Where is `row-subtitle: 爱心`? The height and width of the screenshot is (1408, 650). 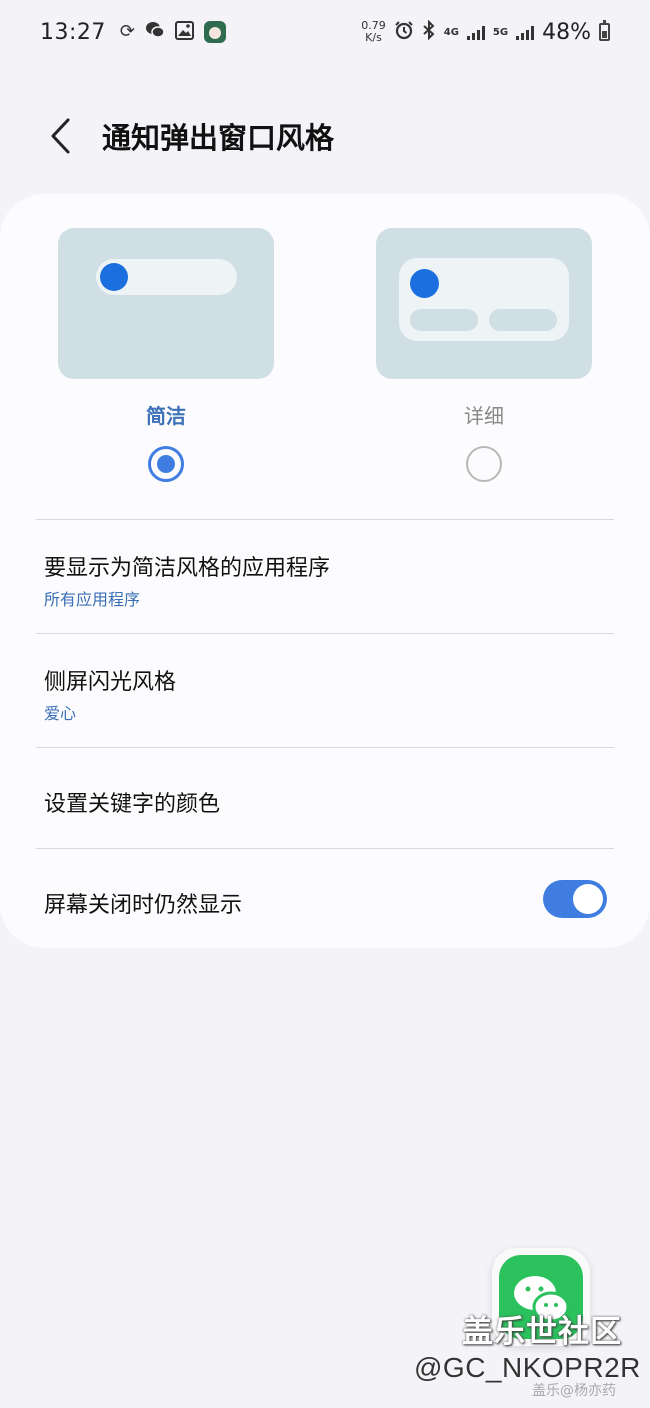
row-subtitle: 爱心 is located at coordinates (60, 713).